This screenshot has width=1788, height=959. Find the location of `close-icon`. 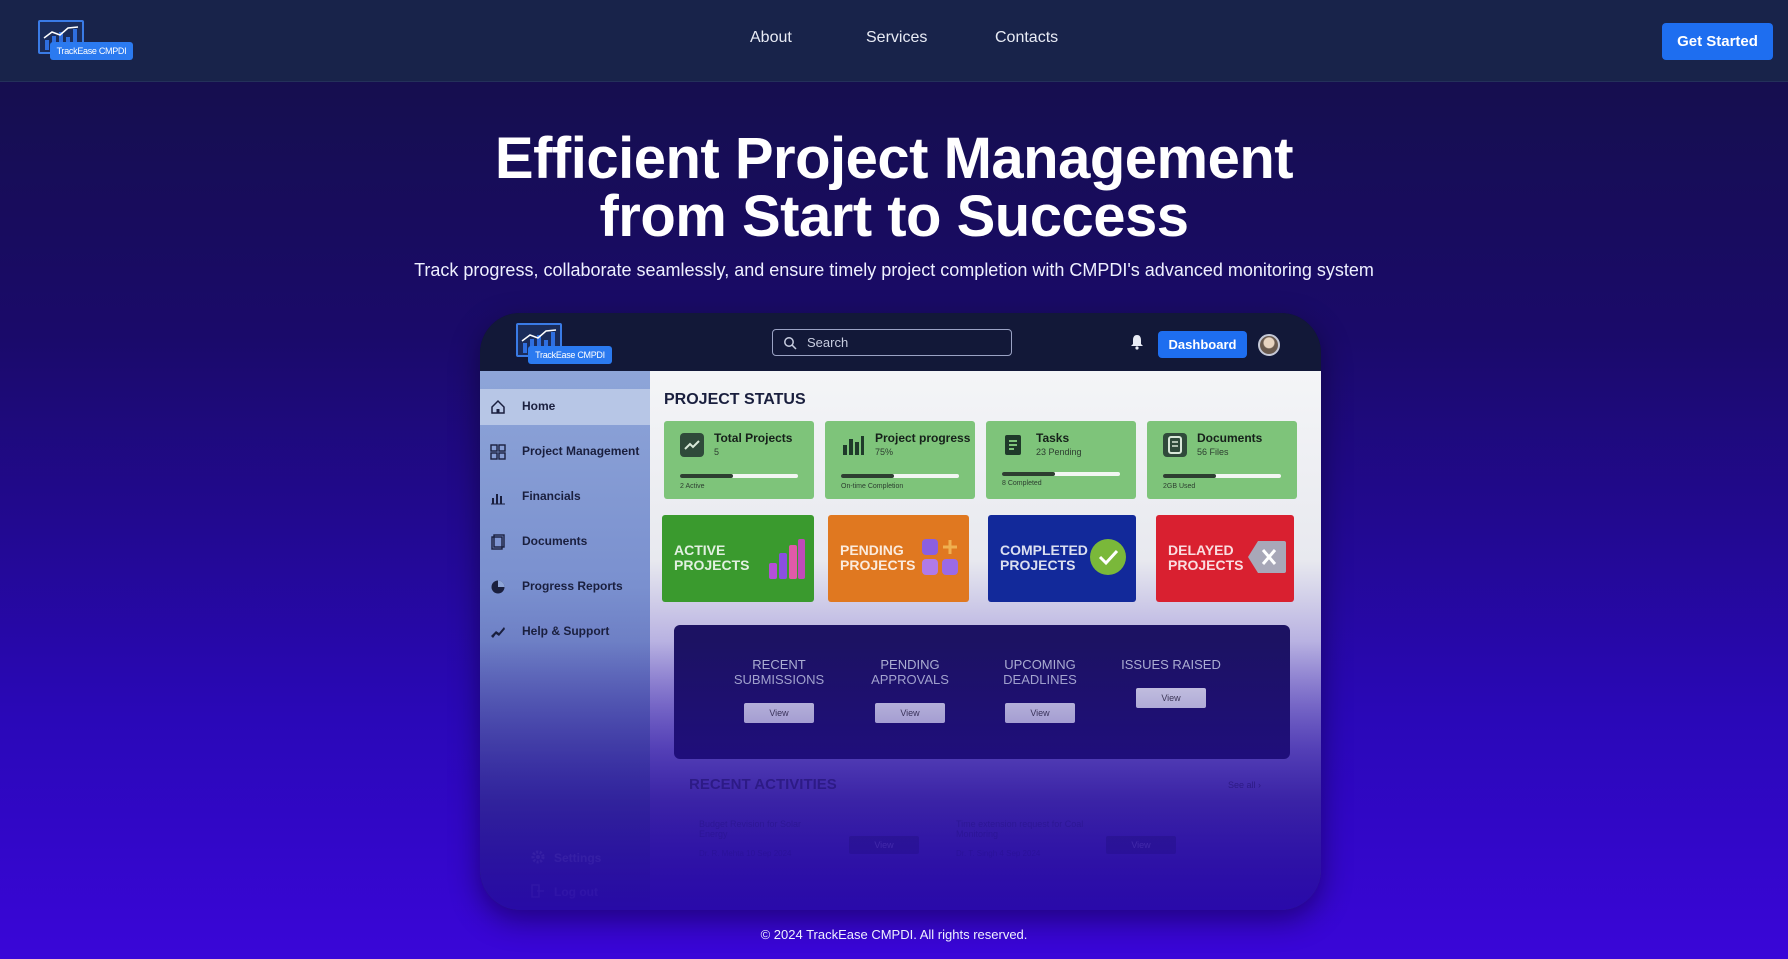

close-icon is located at coordinates (1267, 557).